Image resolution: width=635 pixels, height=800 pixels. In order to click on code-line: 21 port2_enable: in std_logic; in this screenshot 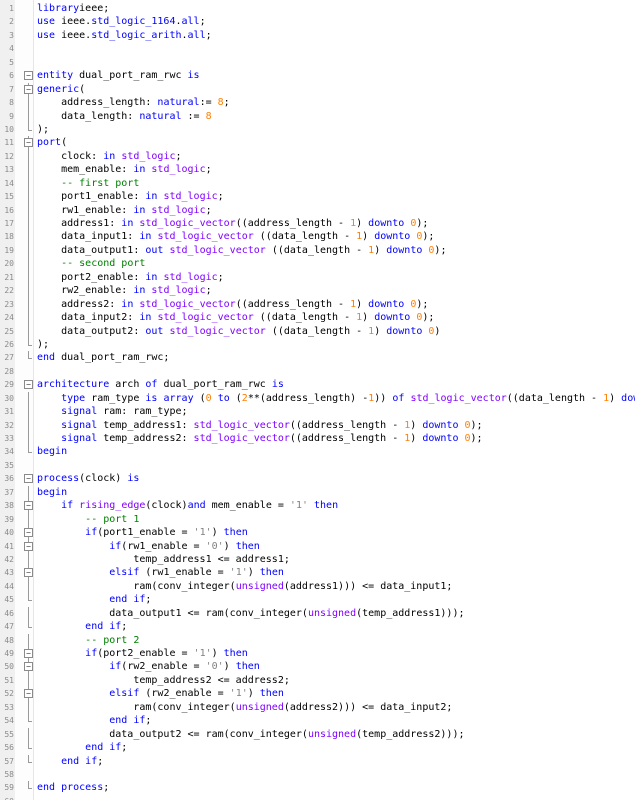, I will do `click(317, 277)`.